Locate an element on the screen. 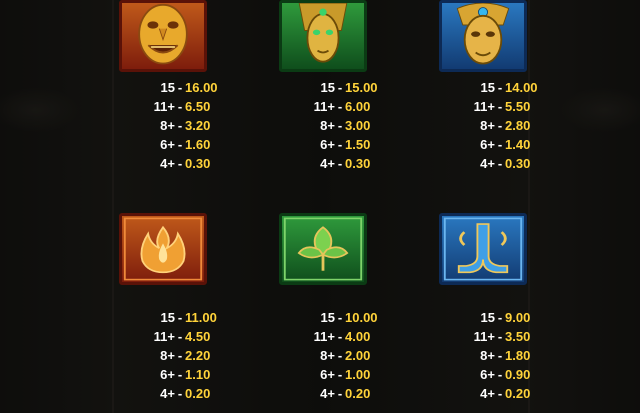 This screenshot has height=413, width=640. payout-value: 15.00 is located at coordinates (361, 87).